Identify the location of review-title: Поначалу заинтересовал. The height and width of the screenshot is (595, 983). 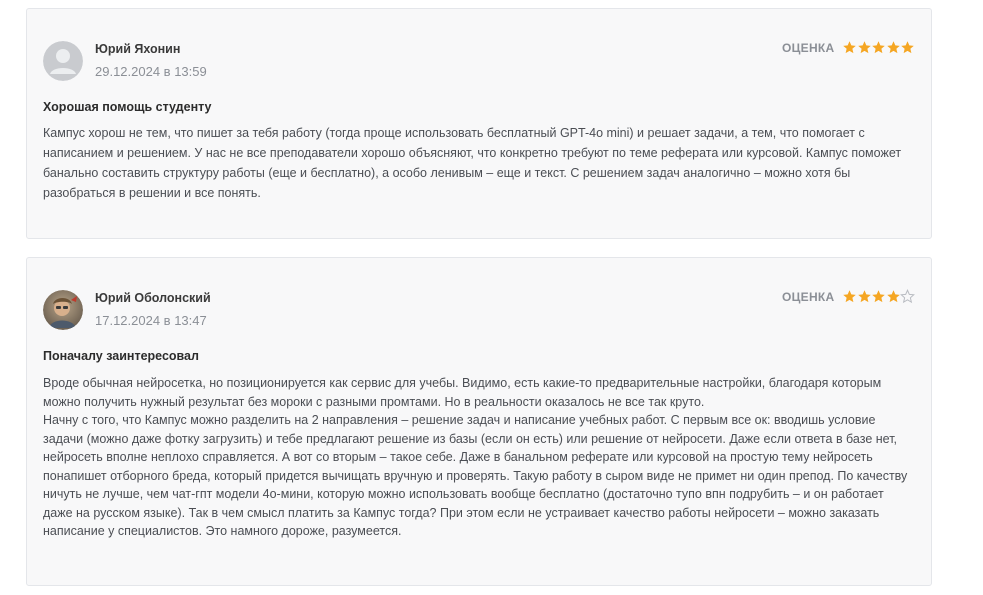
(121, 356).